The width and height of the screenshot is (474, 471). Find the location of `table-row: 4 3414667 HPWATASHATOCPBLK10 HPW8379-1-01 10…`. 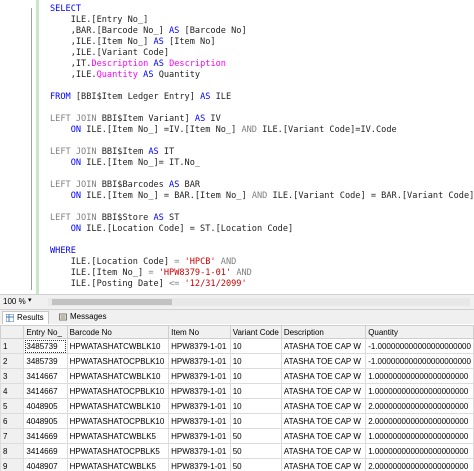

table-row: 4 3414667 HPWATASHATOCPBLK10 HPW8379-1-01 10… is located at coordinates (237, 391).